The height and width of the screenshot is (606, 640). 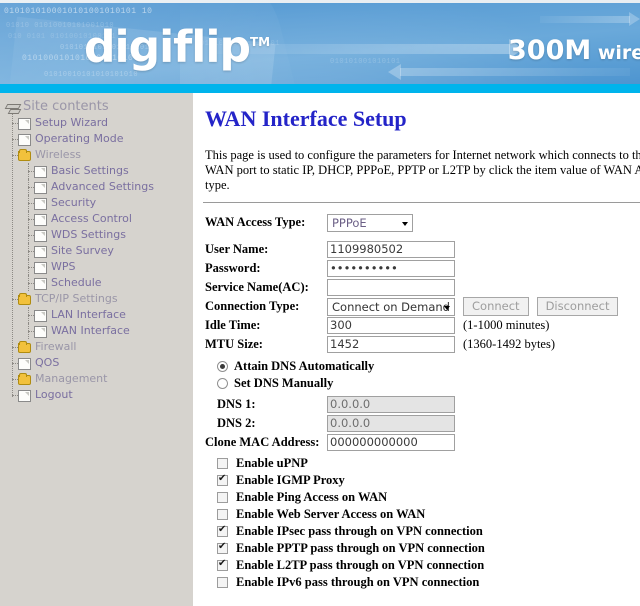 I want to click on tree-root-label: Site contents, so click(x=66, y=106).